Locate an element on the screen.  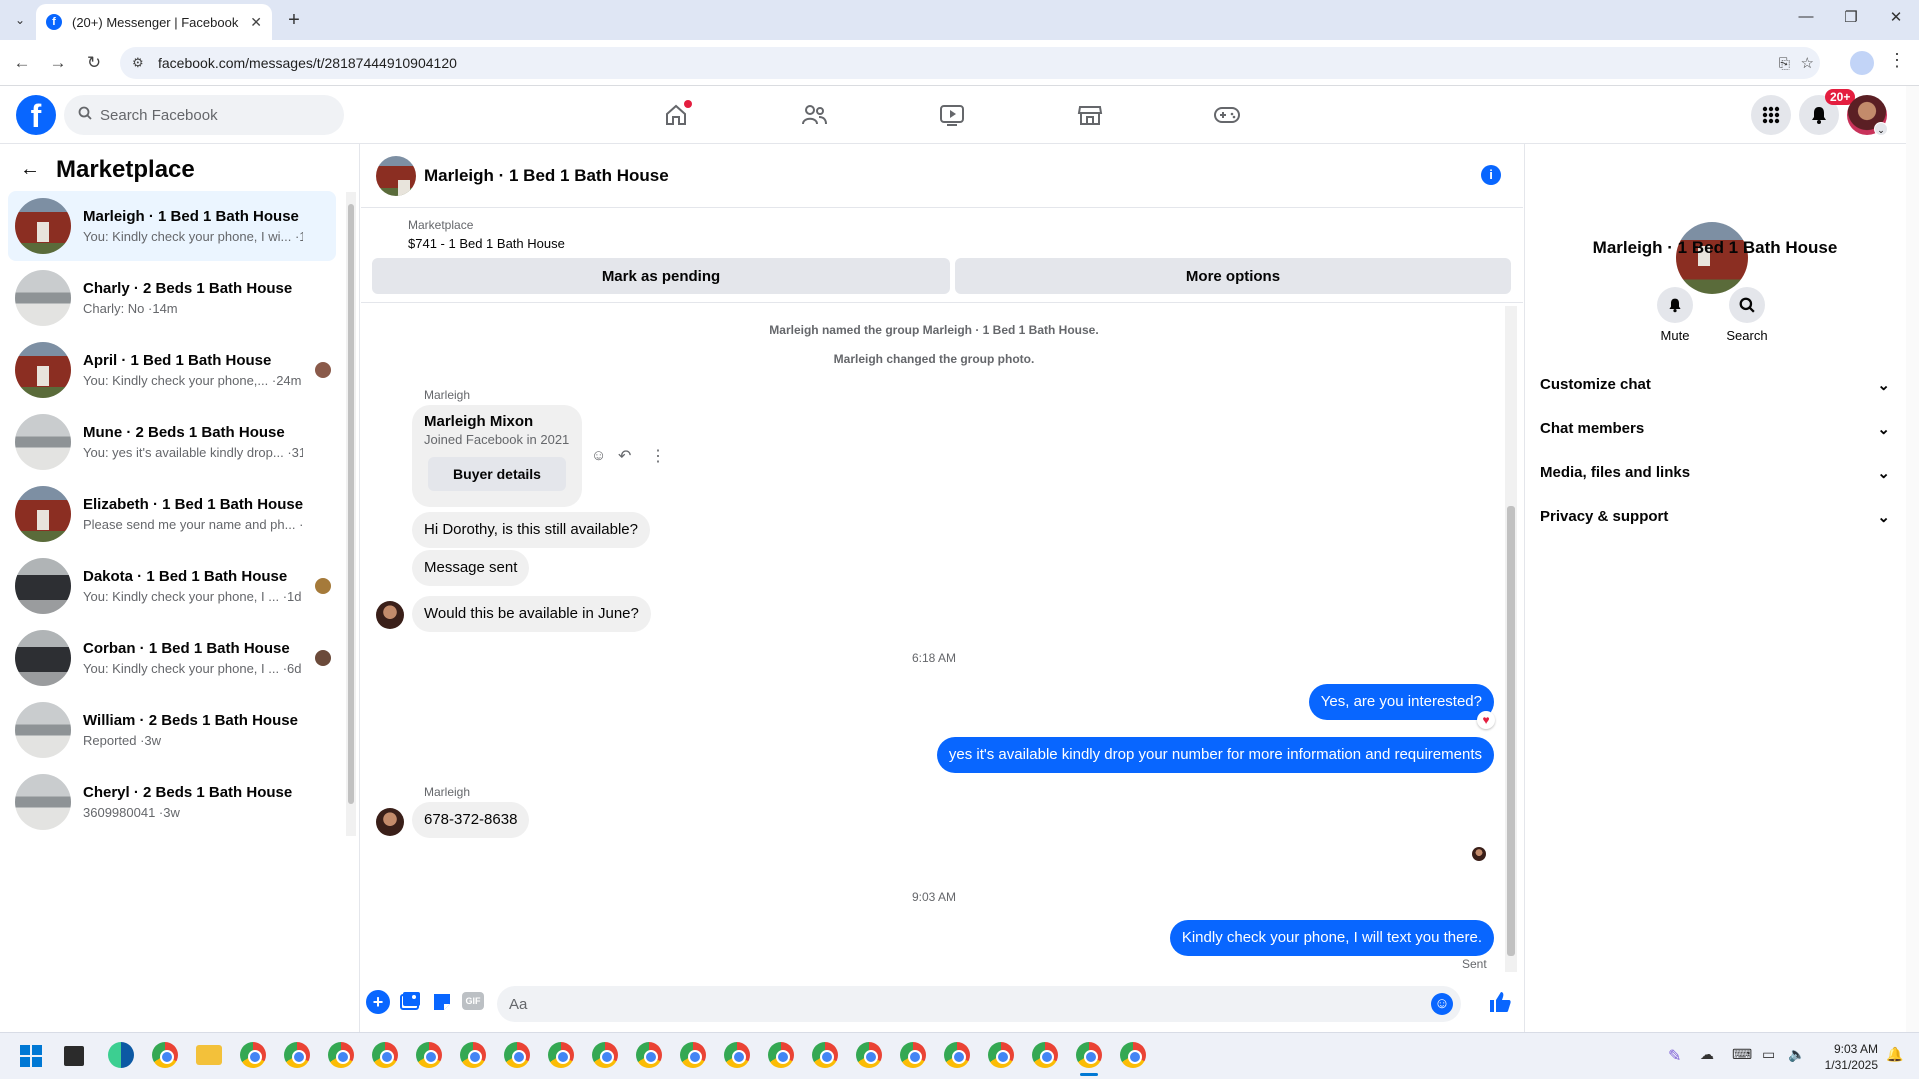
info-icon: i is located at coordinates (1491, 175).